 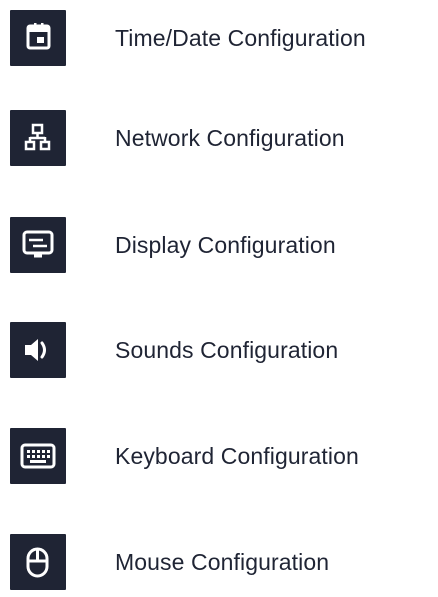 What do you see at coordinates (230, 138) in the screenshot?
I see `menu-item-label: Network Configuration` at bounding box center [230, 138].